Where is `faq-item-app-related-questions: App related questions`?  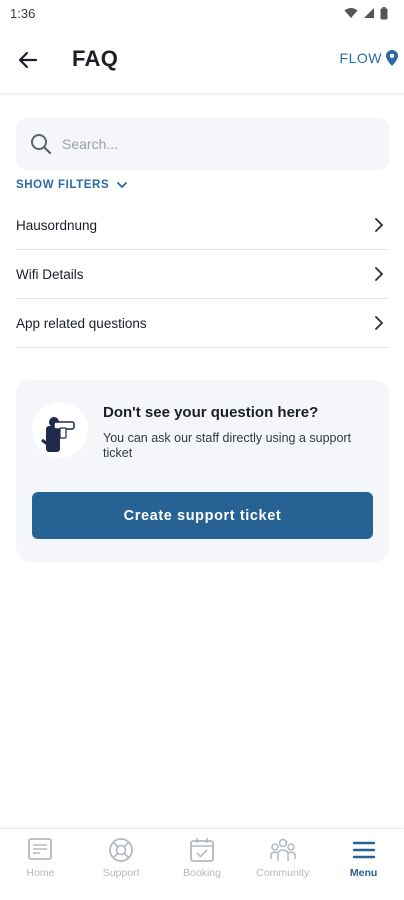
faq-item-app-related-questions: App related questions is located at coordinates (202, 323).